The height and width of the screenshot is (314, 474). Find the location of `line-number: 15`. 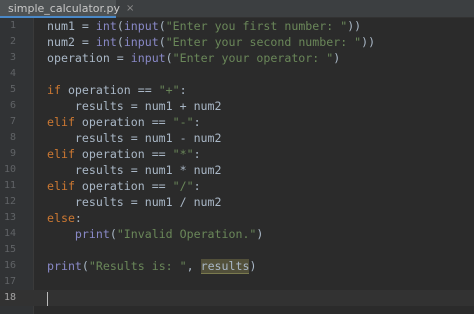

line-number: 15 is located at coordinates (9, 249).